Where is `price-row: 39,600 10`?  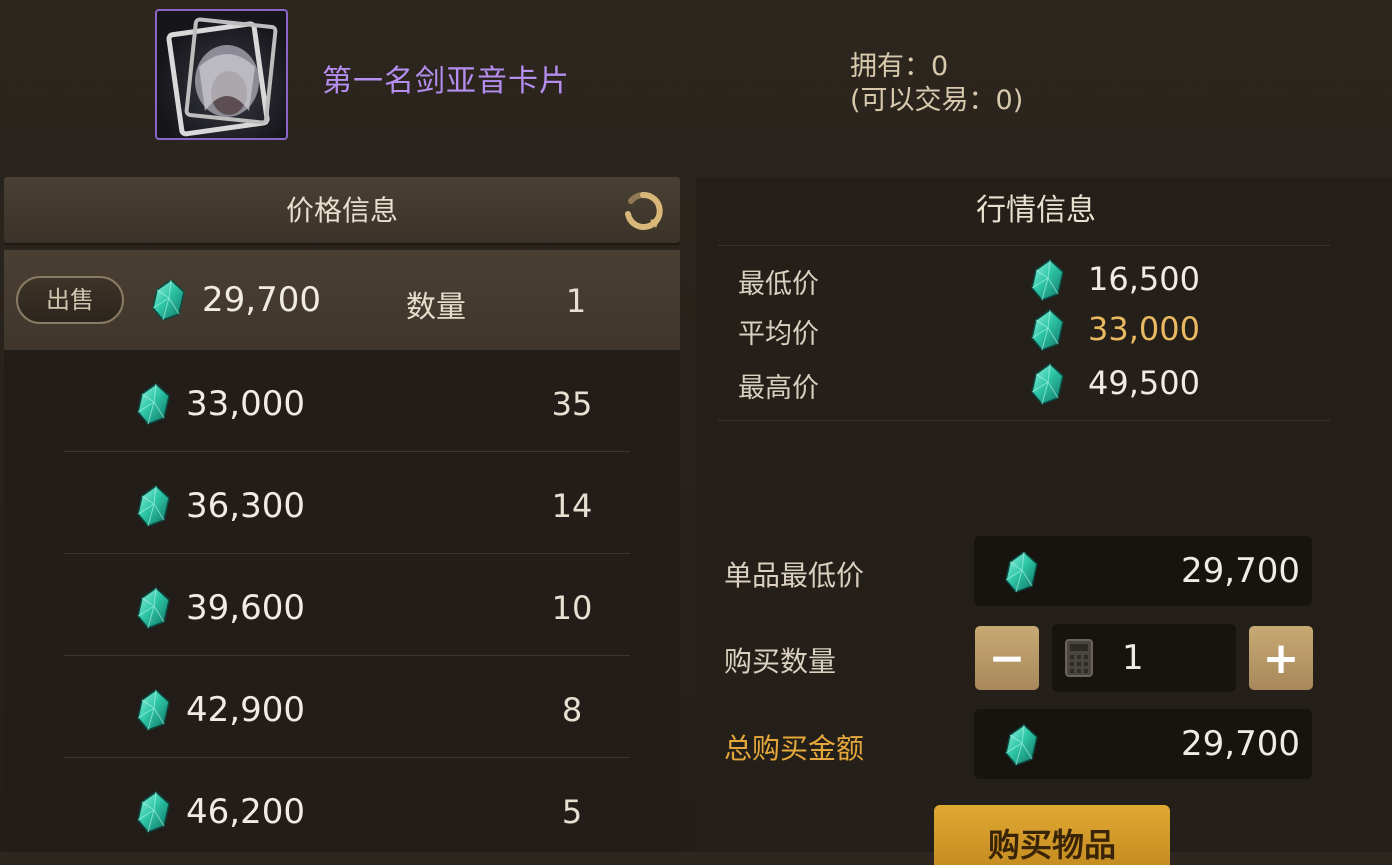 price-row: 39,600 10 is located at coordinates (342, 606).